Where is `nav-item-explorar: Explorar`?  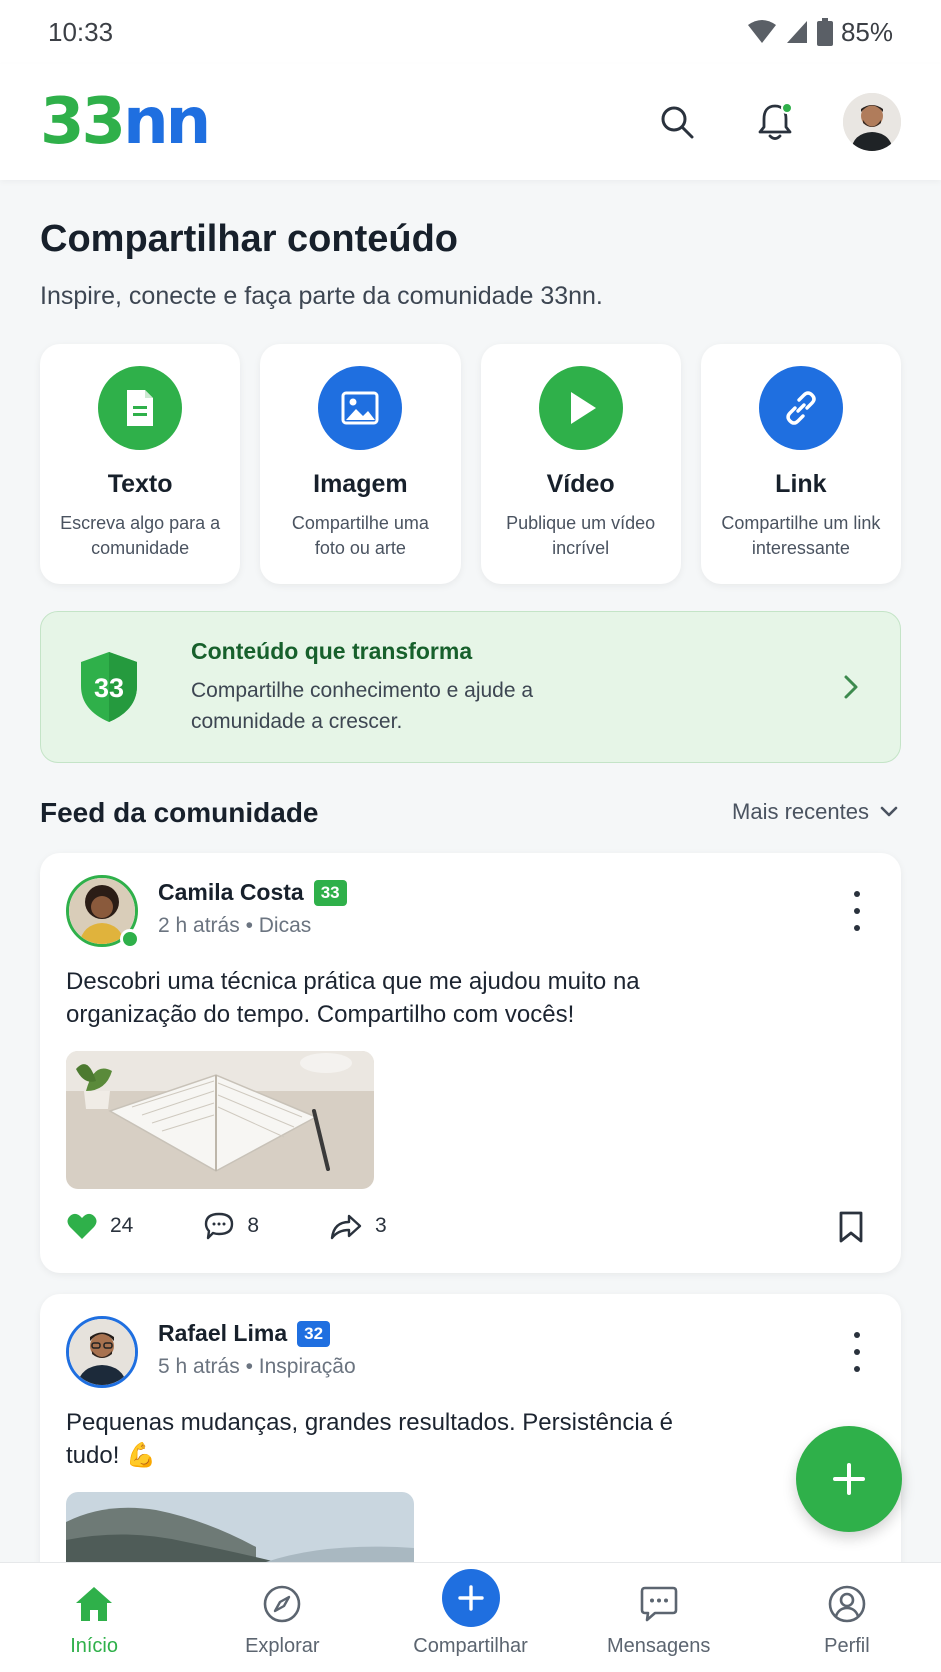
nav-item-explorar: Explorar is located at coordinates (282, 1617).